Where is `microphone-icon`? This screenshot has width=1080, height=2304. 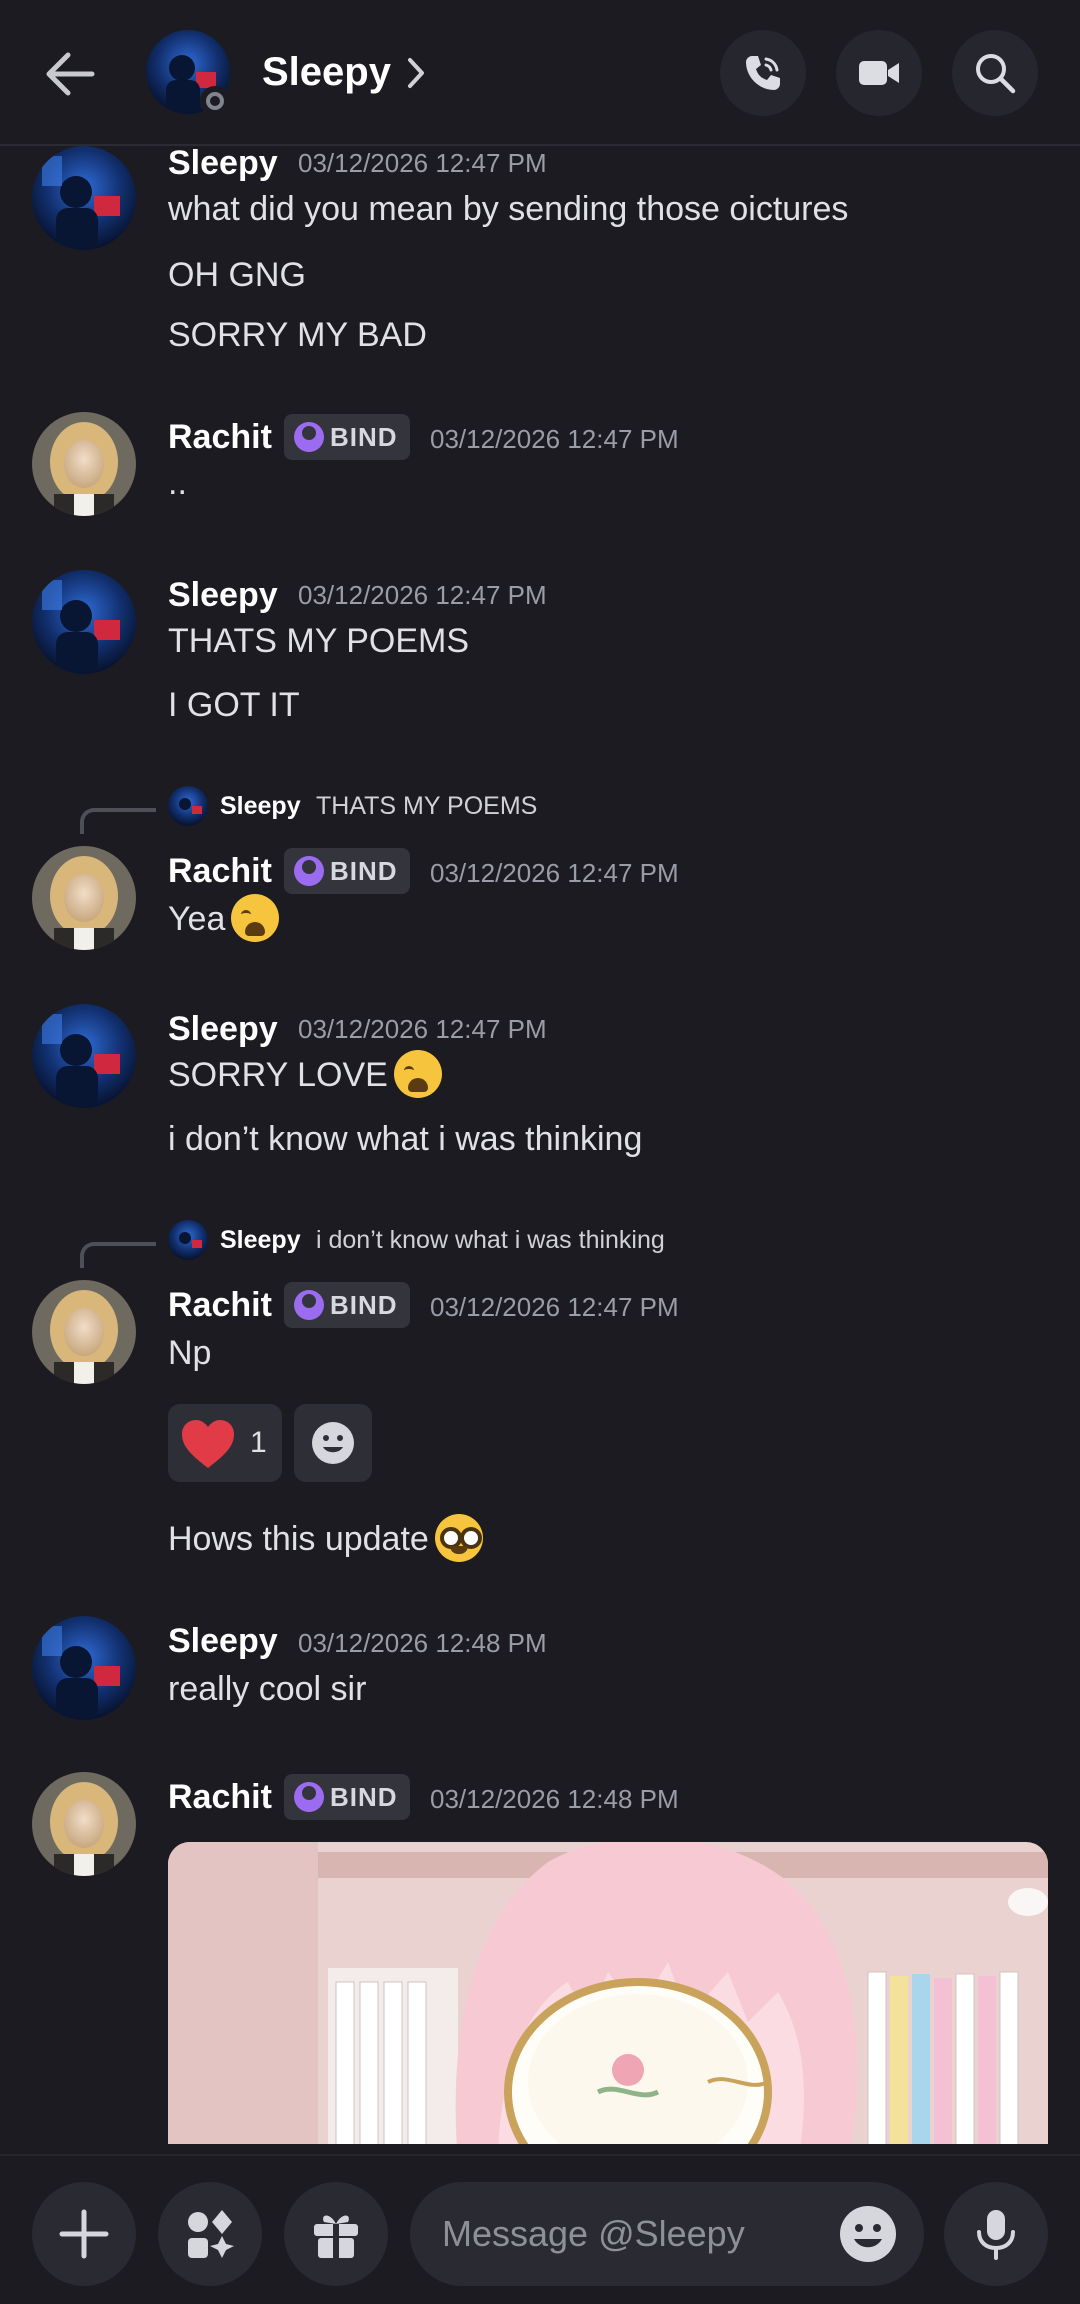 microphone-icon is located at coordinates (996, 2235).